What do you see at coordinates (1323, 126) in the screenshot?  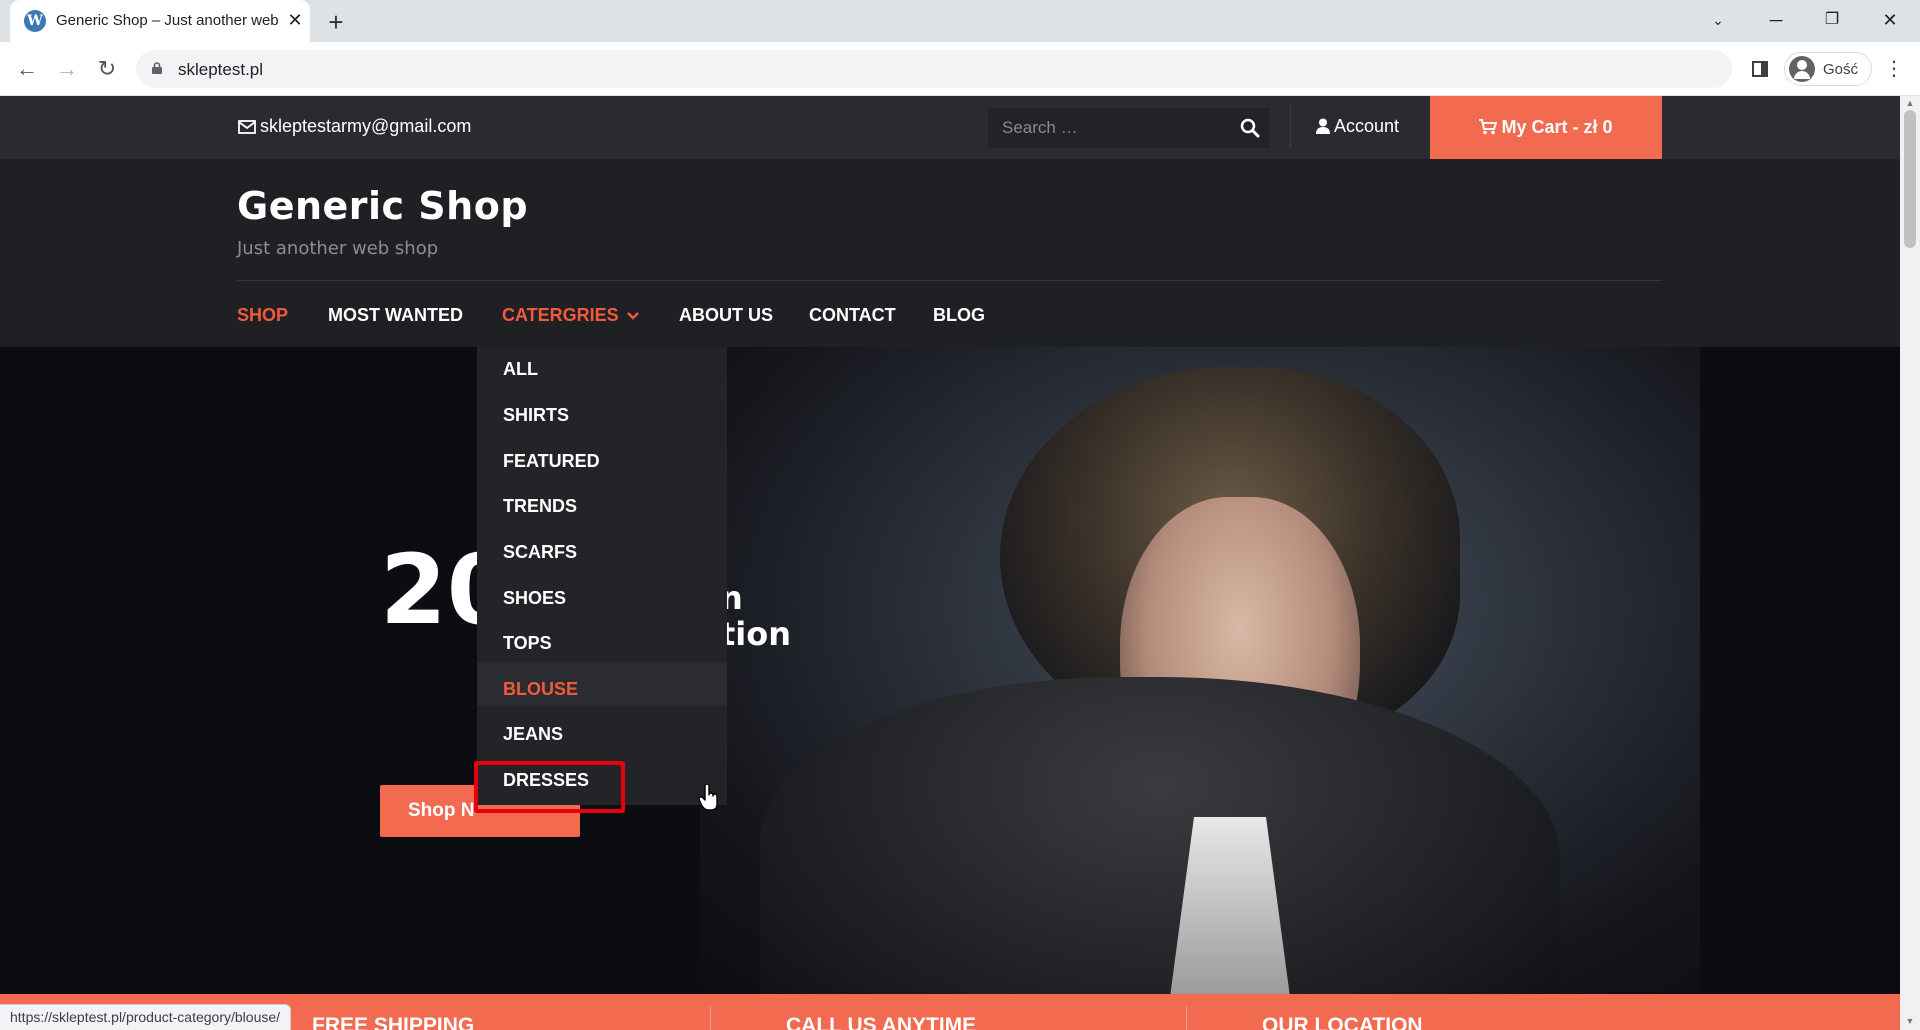 I see `user-icon` at bounding box center [1323, 126].